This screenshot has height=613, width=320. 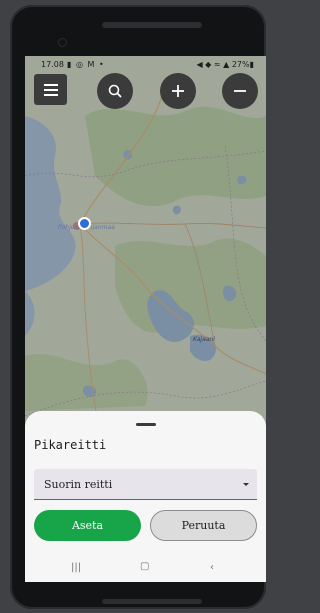 What do you see at coordinates (86, 64) in the screenshot?
I see `status-notification-icons: ▮ ◎ M •` at bounding box center [86, 64].